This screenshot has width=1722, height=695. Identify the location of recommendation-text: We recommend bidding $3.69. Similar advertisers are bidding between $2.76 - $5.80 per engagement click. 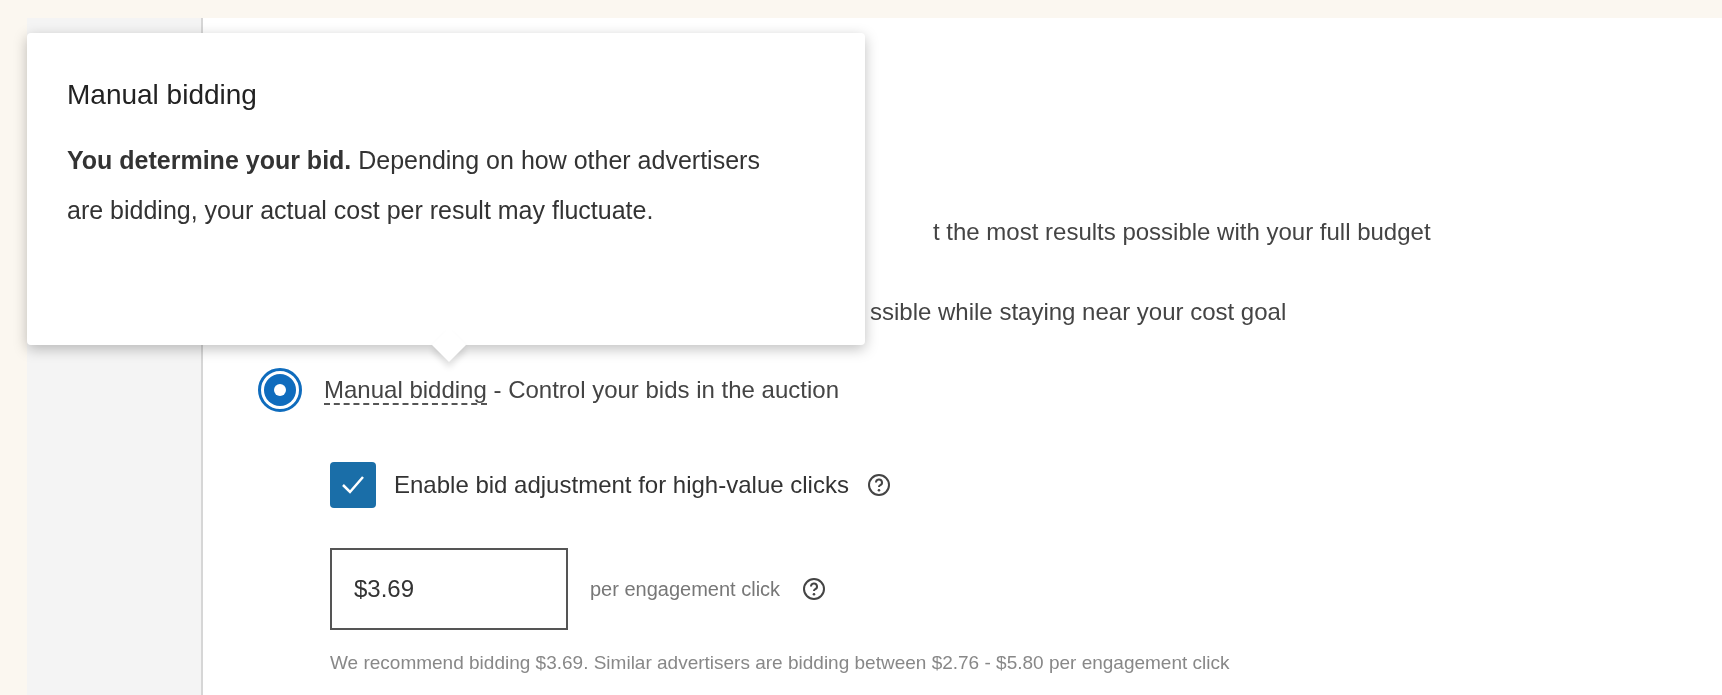
(780, 663).